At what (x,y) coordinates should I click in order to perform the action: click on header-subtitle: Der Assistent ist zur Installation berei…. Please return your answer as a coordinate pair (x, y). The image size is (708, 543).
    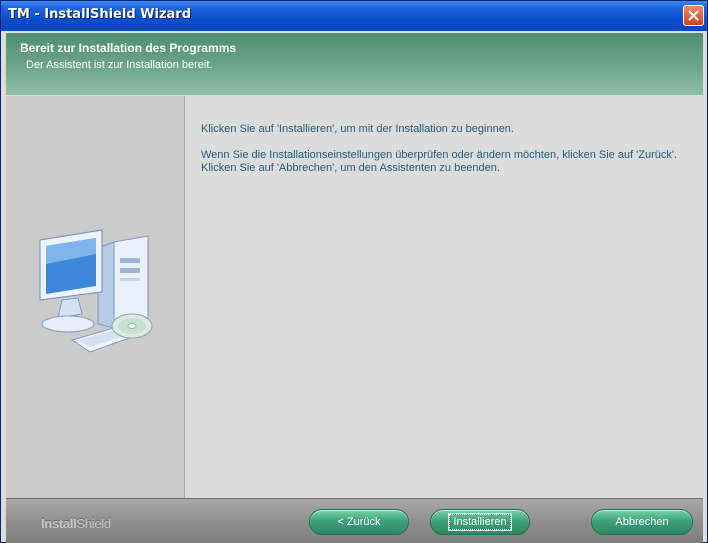
    Looking at the image, I should click on (119, 65).